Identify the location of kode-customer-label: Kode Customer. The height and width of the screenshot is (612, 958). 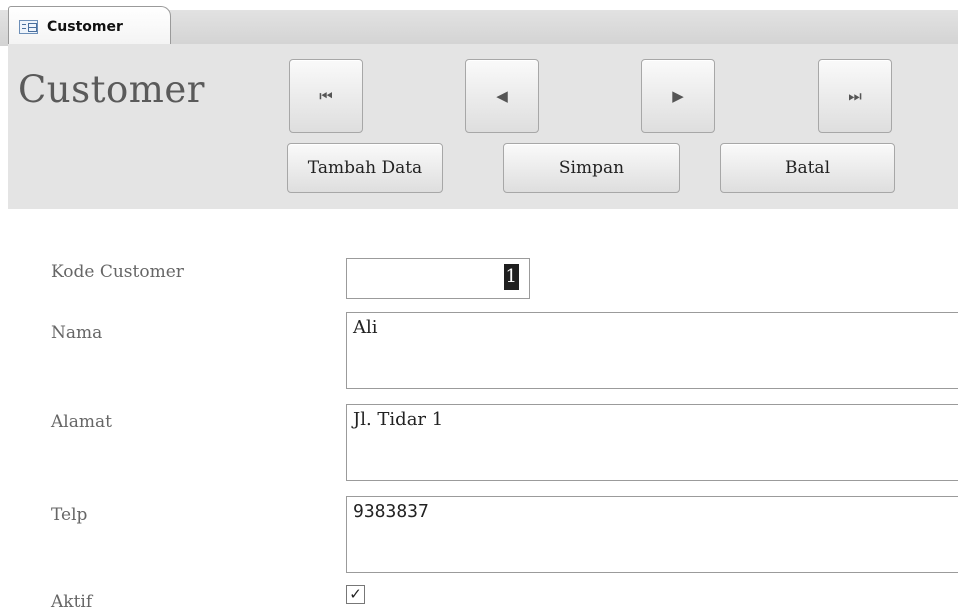
(117, 272).